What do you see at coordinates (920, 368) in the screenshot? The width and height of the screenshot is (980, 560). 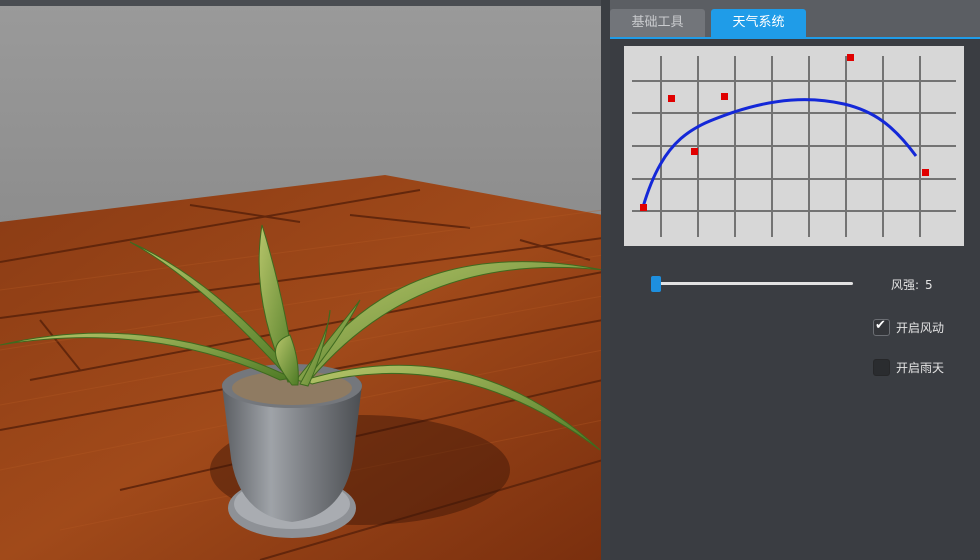 I see `enable-rain-label: 开启雨天` at bounding box center [920, 368].